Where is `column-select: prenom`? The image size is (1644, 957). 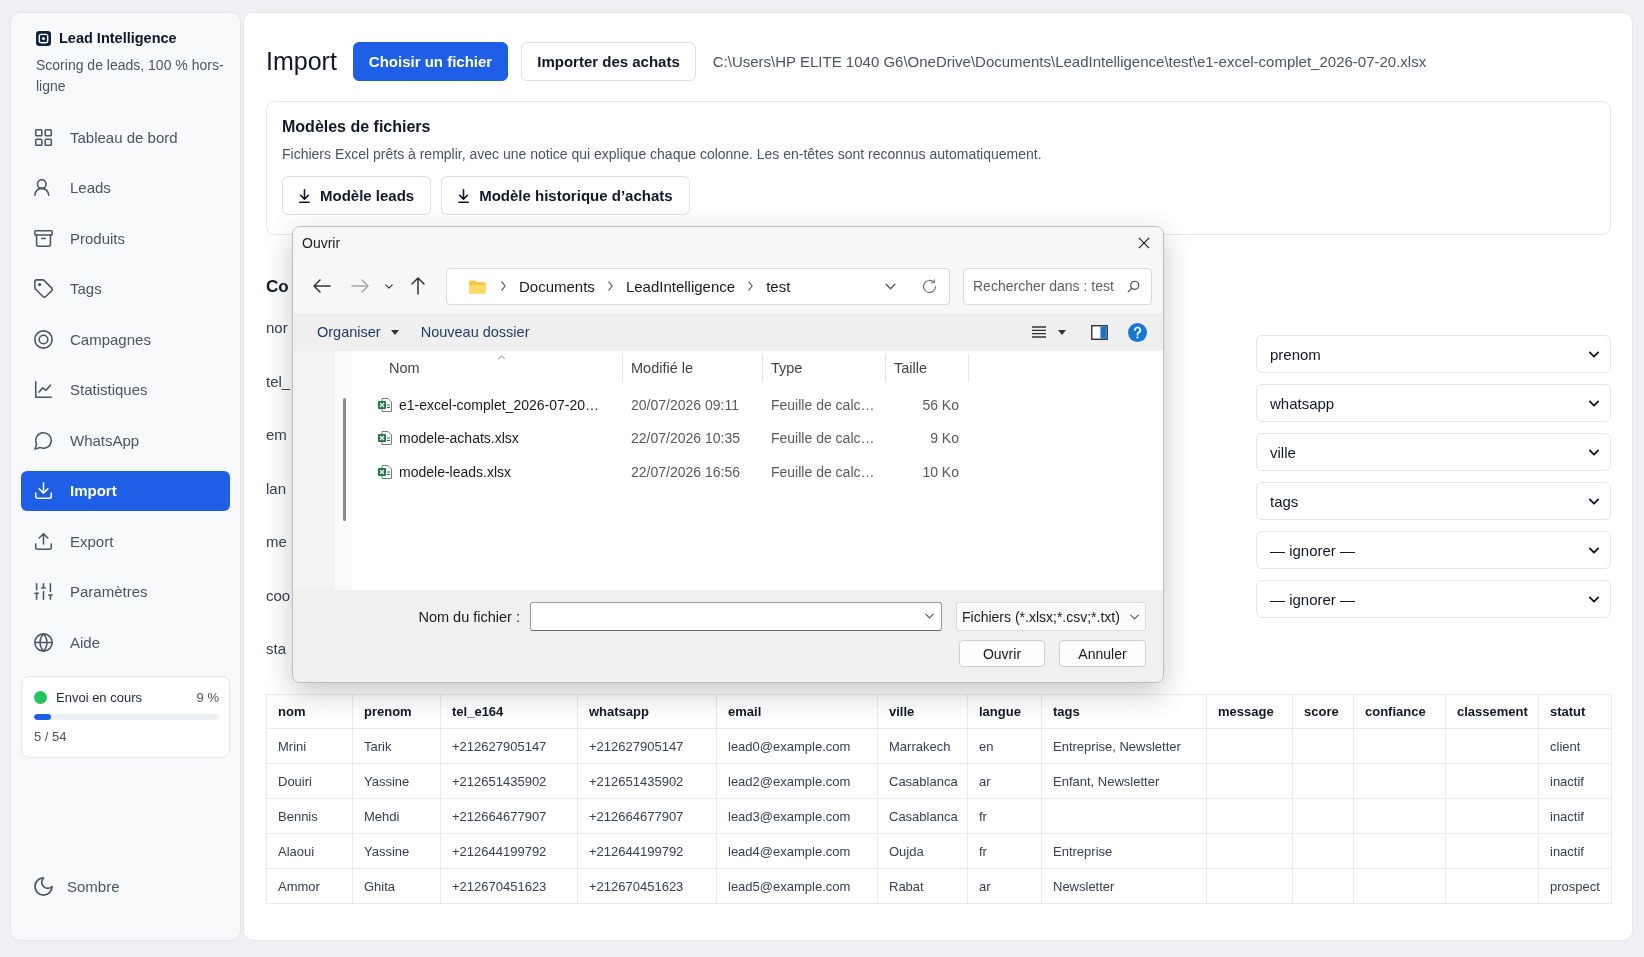
column-select: prenom is located at coordinates (1433, 354).